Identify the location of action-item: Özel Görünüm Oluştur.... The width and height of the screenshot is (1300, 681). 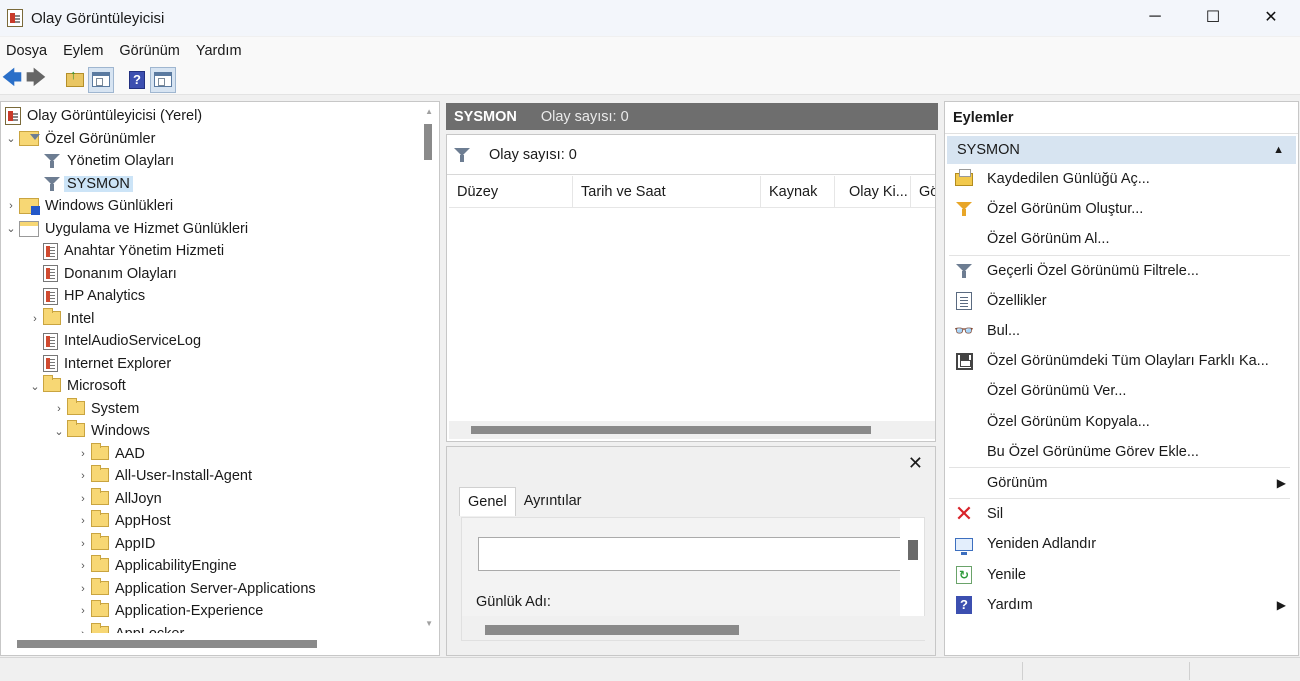
(1121, 209).